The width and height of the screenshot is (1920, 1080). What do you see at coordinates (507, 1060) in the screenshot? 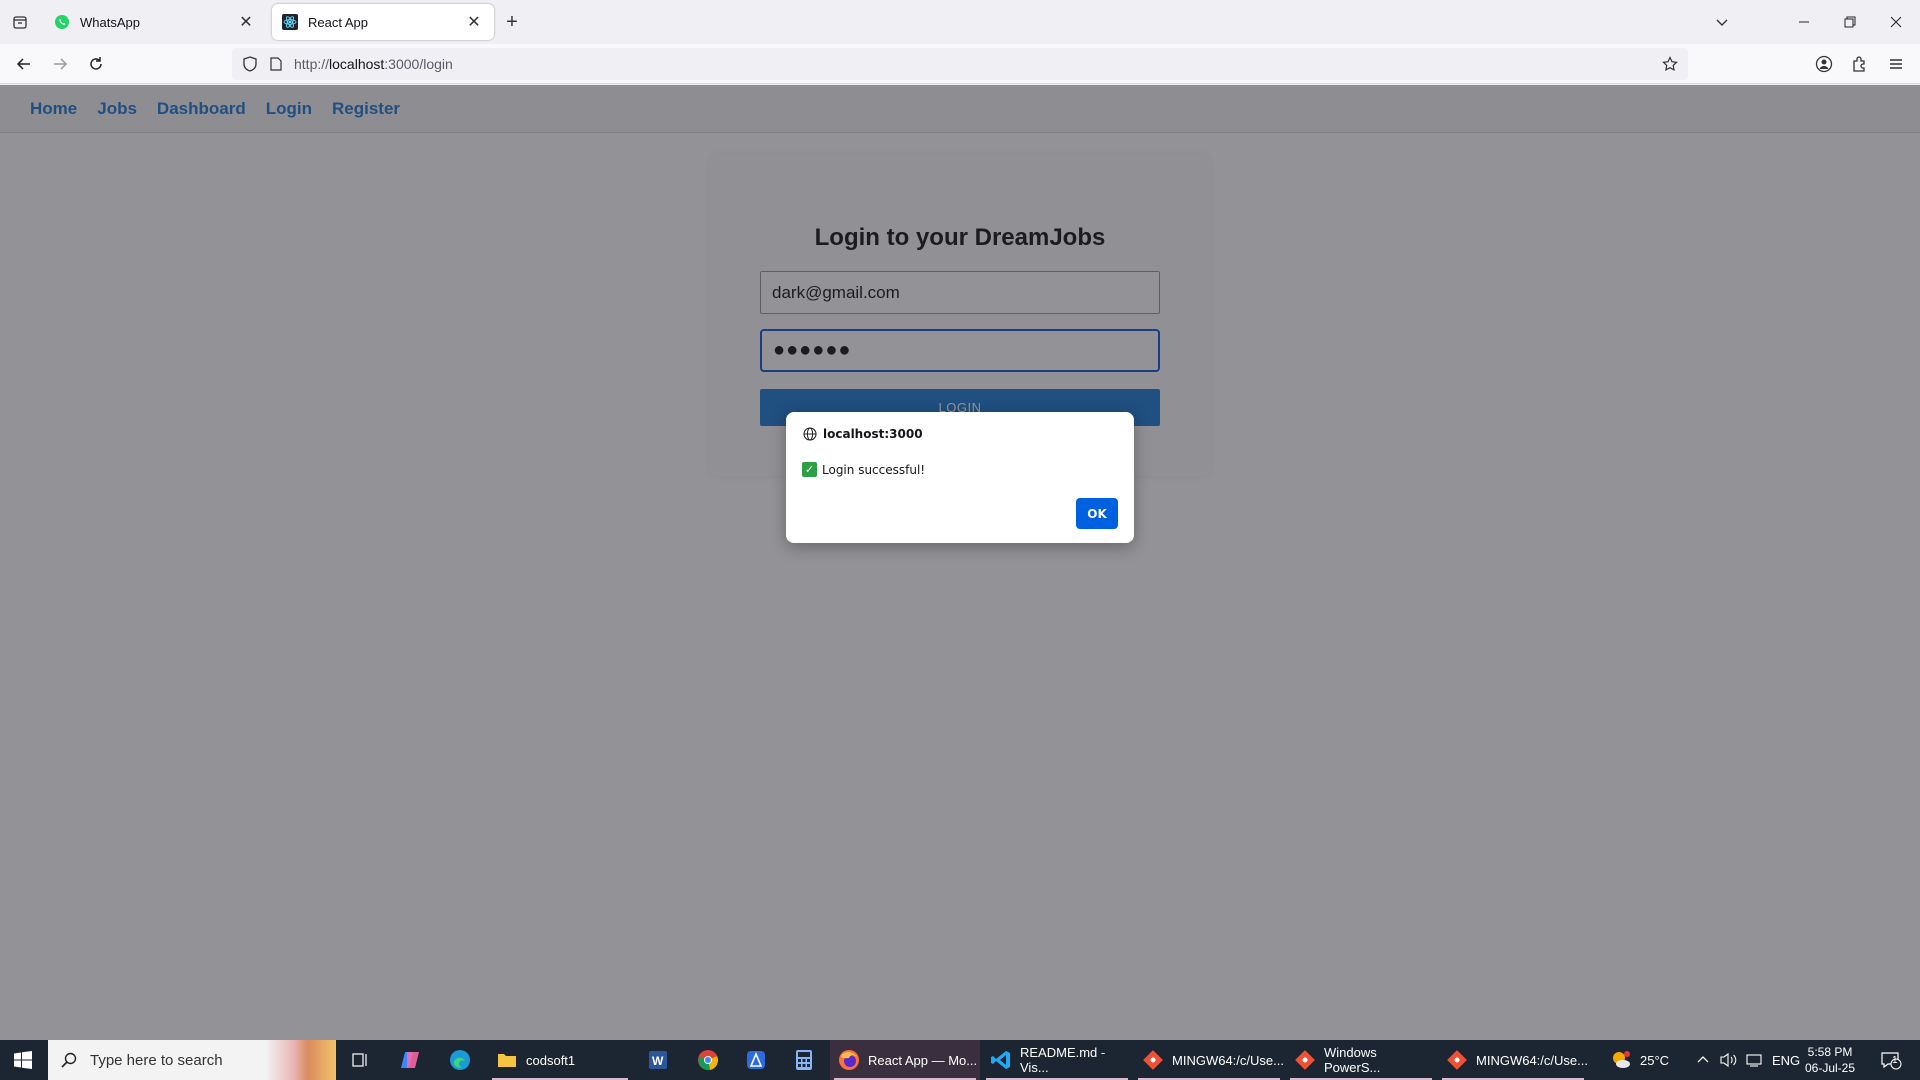
I see `folder-icon` at bounding box center [507, 1060].